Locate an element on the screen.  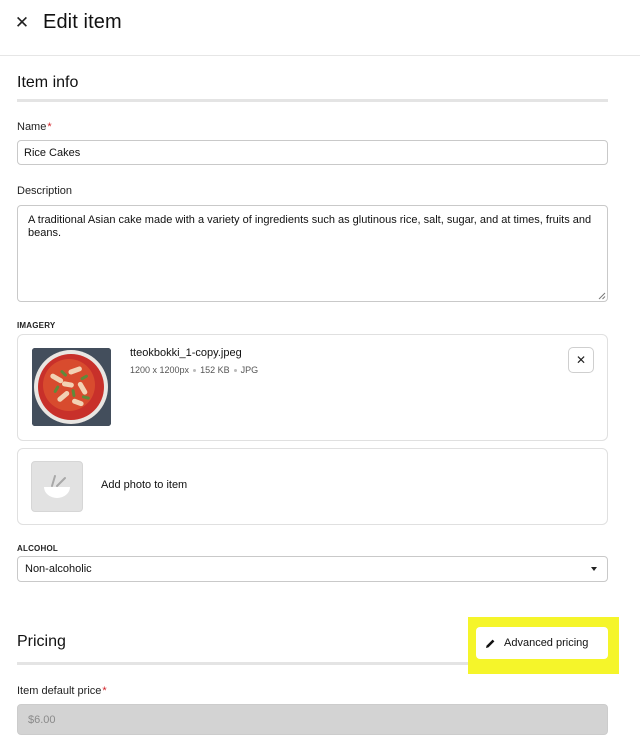
file-name: tteokbokki_1-copy.jpeg is located at coordinates (186, 353).